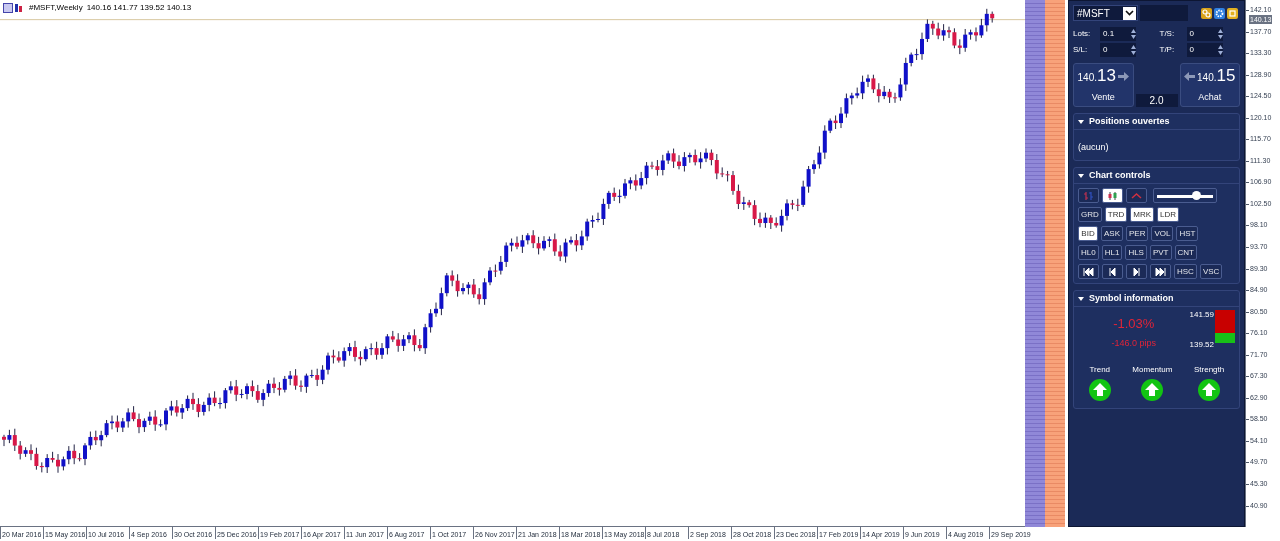 This screenshot has width=1280, height=541. I want to click on section-title: Positions ouvertes, so click(1129, 121).